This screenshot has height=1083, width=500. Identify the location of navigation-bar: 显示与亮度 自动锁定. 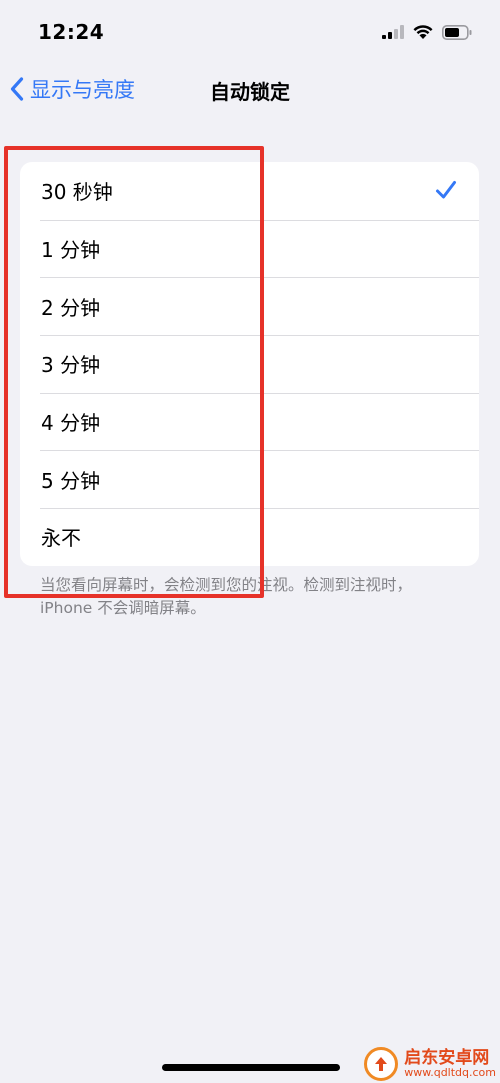
(250, 89).